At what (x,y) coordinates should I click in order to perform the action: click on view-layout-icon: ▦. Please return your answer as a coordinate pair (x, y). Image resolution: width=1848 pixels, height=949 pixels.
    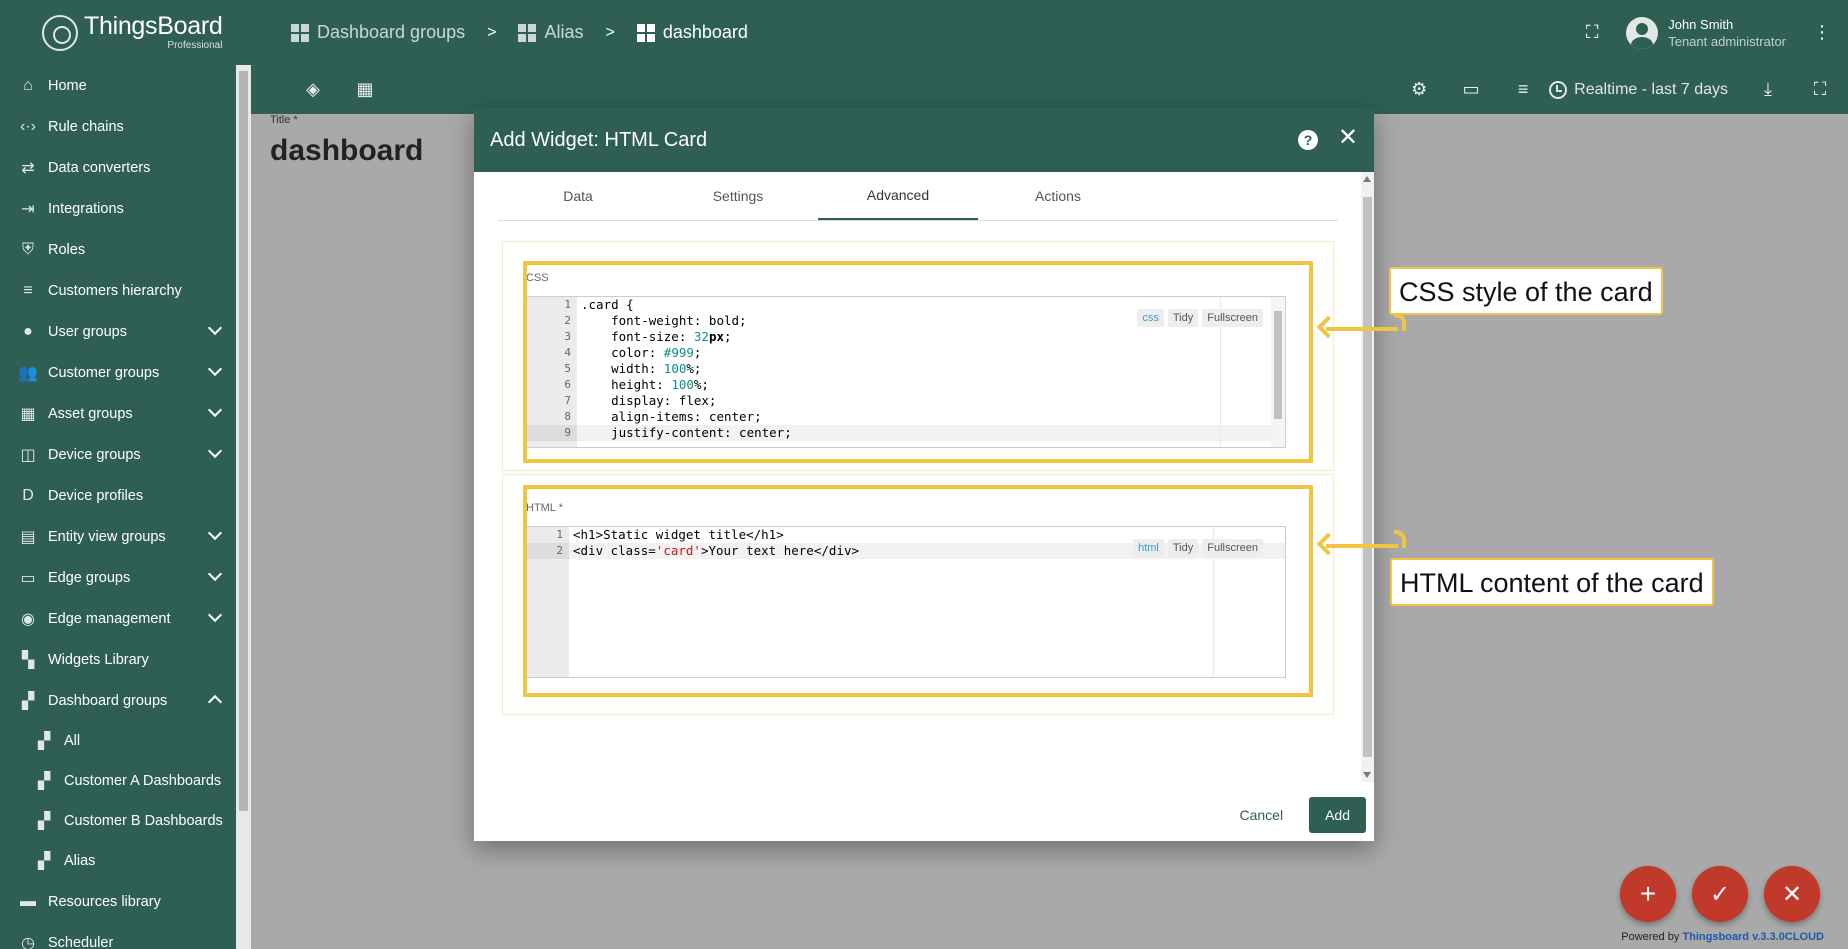
    Looking at the image, I should click on (365, 90).